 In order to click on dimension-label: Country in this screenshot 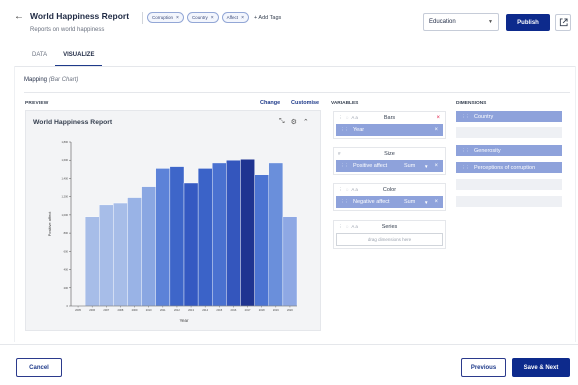, I will do `click(484, 116)`.